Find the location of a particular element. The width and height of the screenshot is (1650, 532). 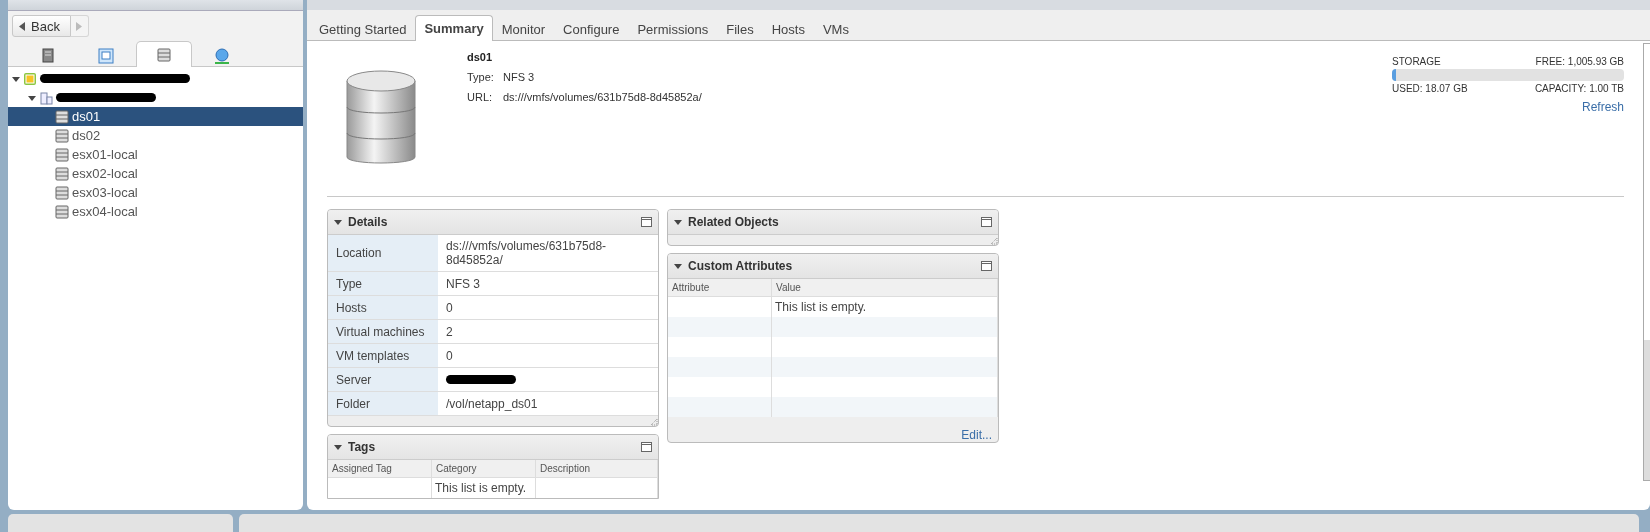

server-icon is located at coordinates (48, 55).